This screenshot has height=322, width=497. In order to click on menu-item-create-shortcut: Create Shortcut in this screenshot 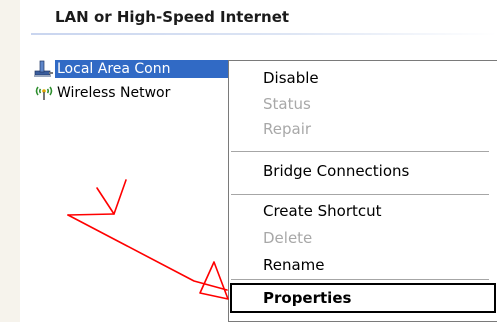, I will do `click(322, 211)`.